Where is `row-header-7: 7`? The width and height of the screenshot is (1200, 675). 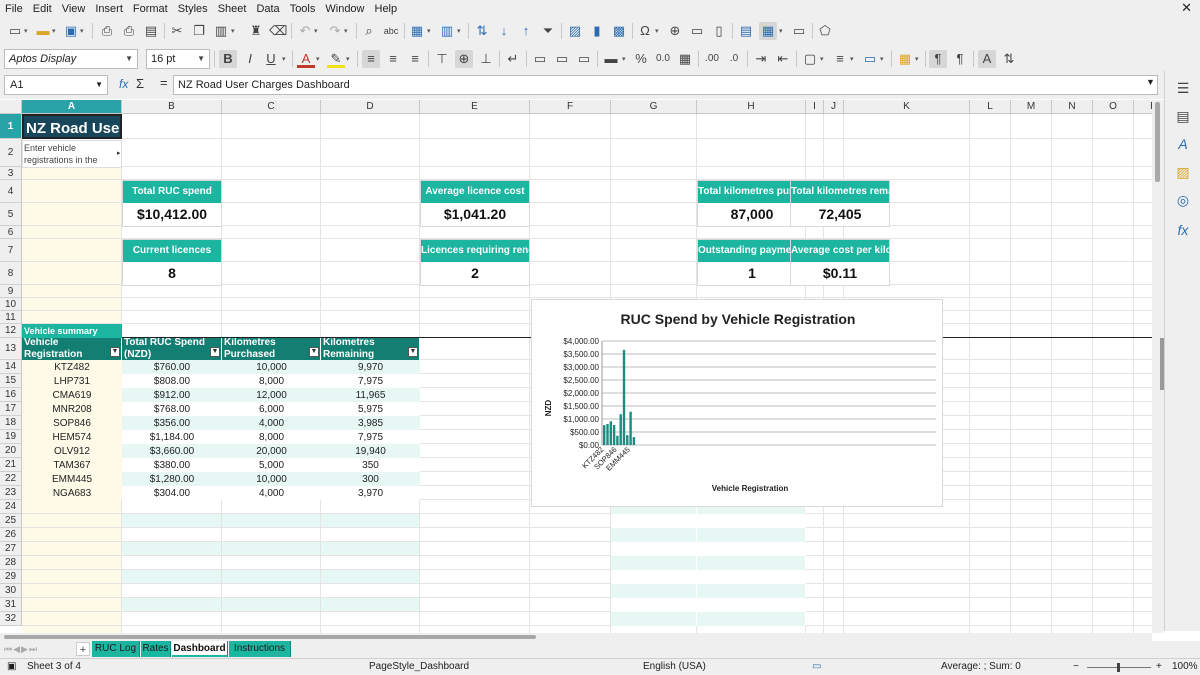 row-header-7: 7 is located at coordinates (11, 250).